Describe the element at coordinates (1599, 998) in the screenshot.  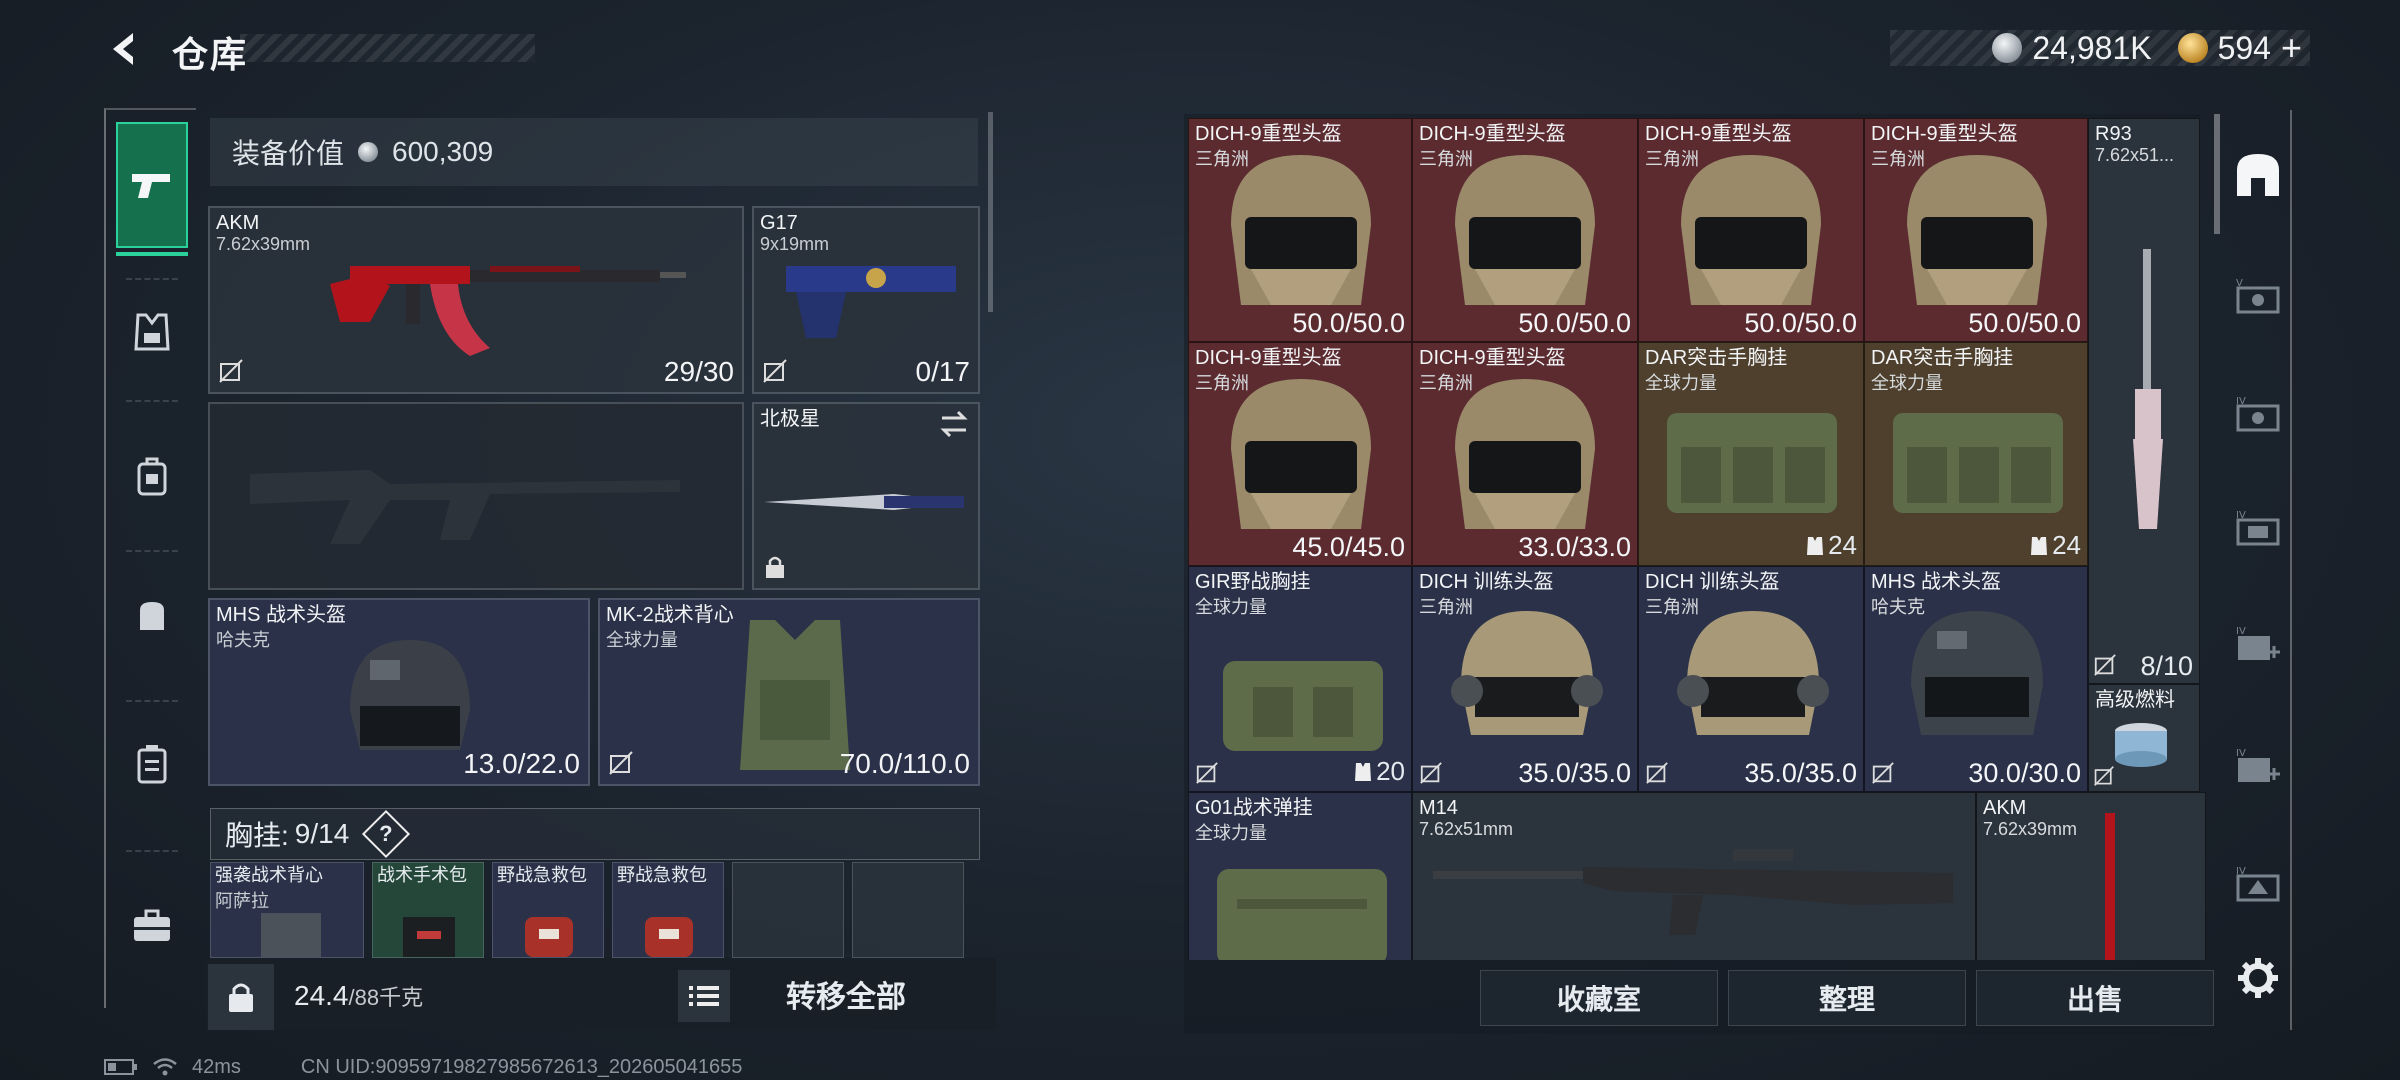
I see `collection-room-button: 收藏室` at that location.